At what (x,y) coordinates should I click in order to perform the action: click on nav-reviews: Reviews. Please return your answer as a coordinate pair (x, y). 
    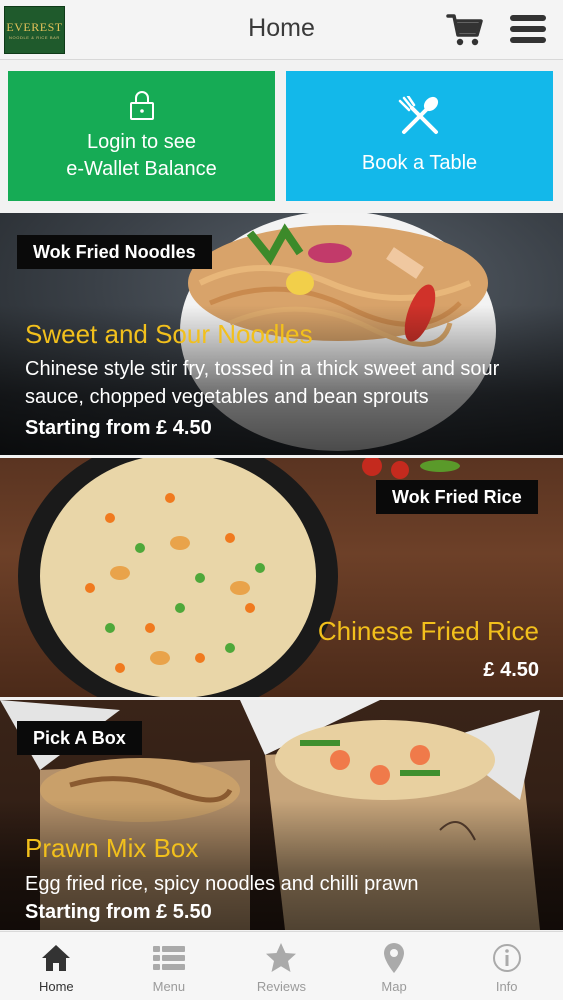
    Looking at the image, I should click on (281, 966).